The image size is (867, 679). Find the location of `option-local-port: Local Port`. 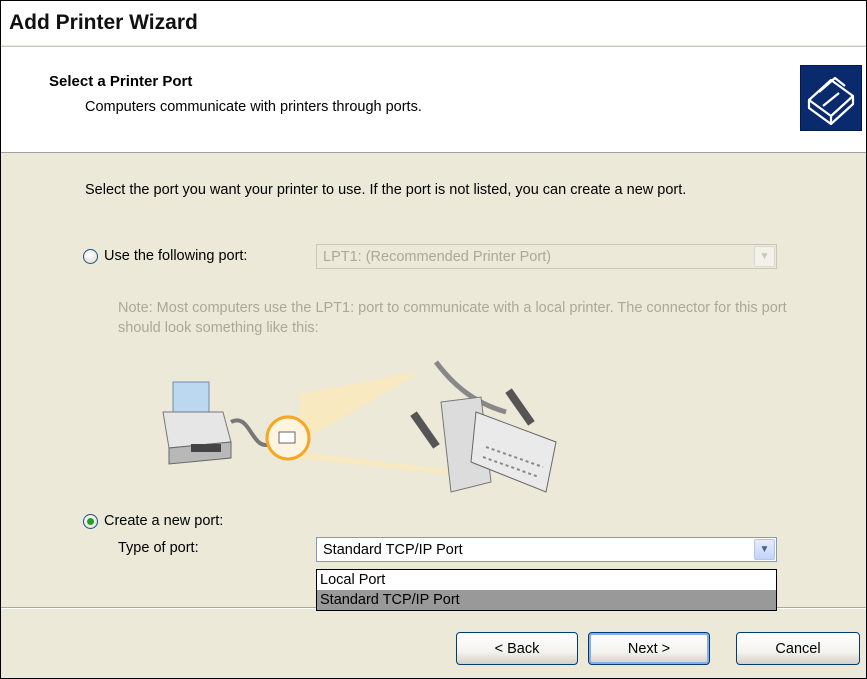

option-local-port: Local Port is located at coordinates (546, 580).